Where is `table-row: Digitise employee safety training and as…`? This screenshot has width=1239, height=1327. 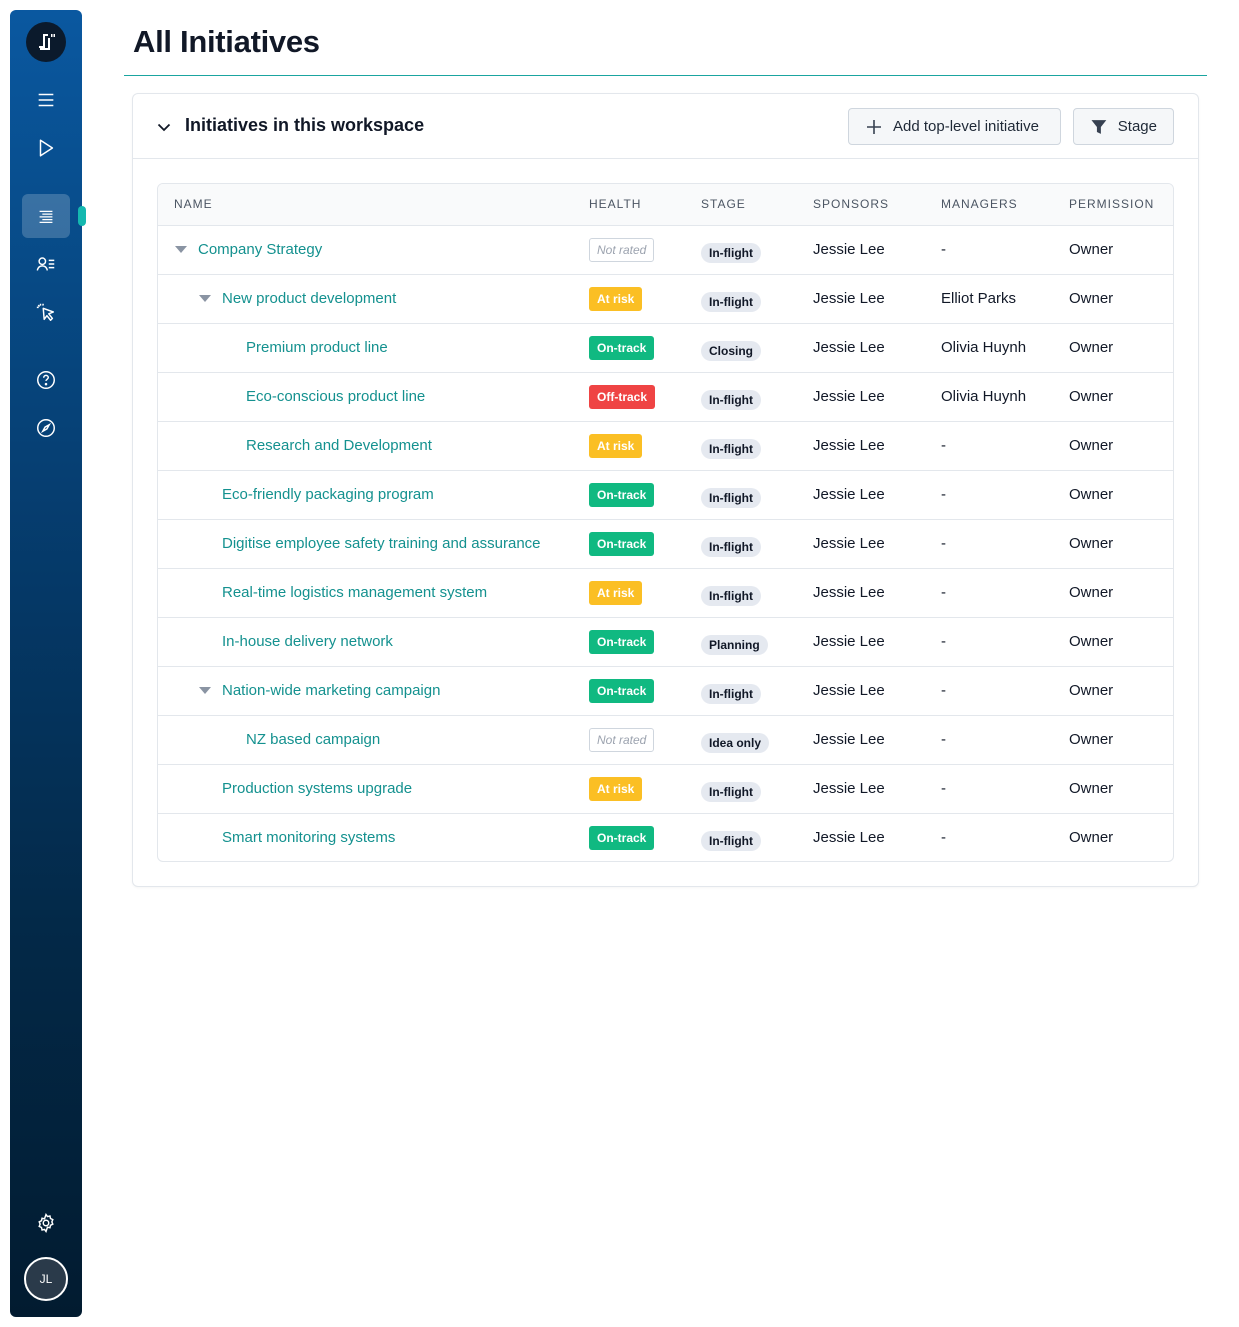
table-row: Digitise employee safety training and as… is located at coordinates (665, 543).